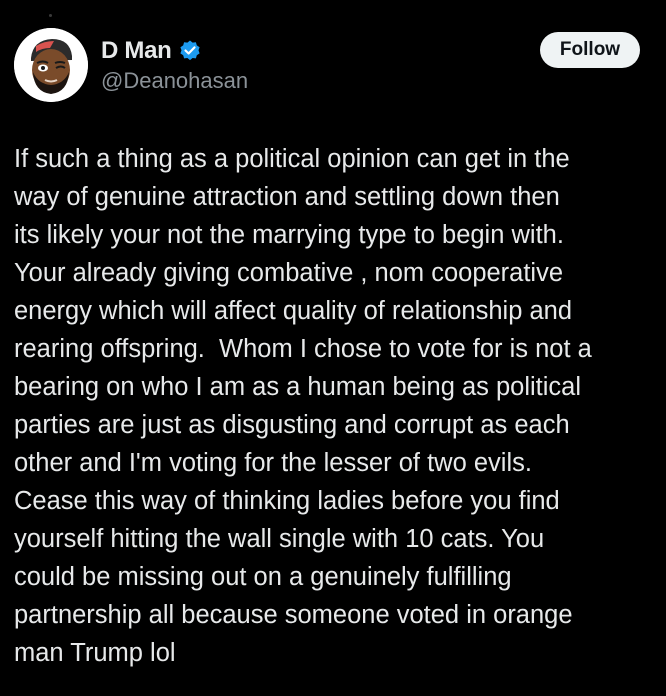 This screenshot has width=666, height=696. I want to click on profile-avatar-bearded-man-icon, so click(51, 65).